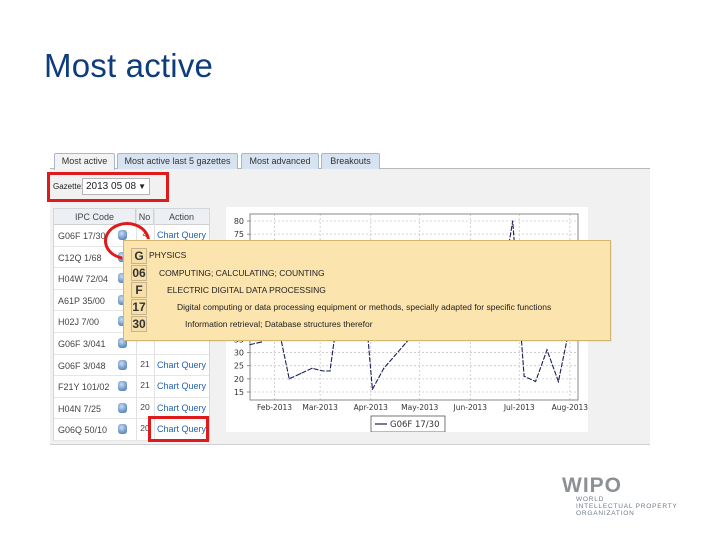  I want to click on tooltip-code-subclass: F, so click(139, 290).